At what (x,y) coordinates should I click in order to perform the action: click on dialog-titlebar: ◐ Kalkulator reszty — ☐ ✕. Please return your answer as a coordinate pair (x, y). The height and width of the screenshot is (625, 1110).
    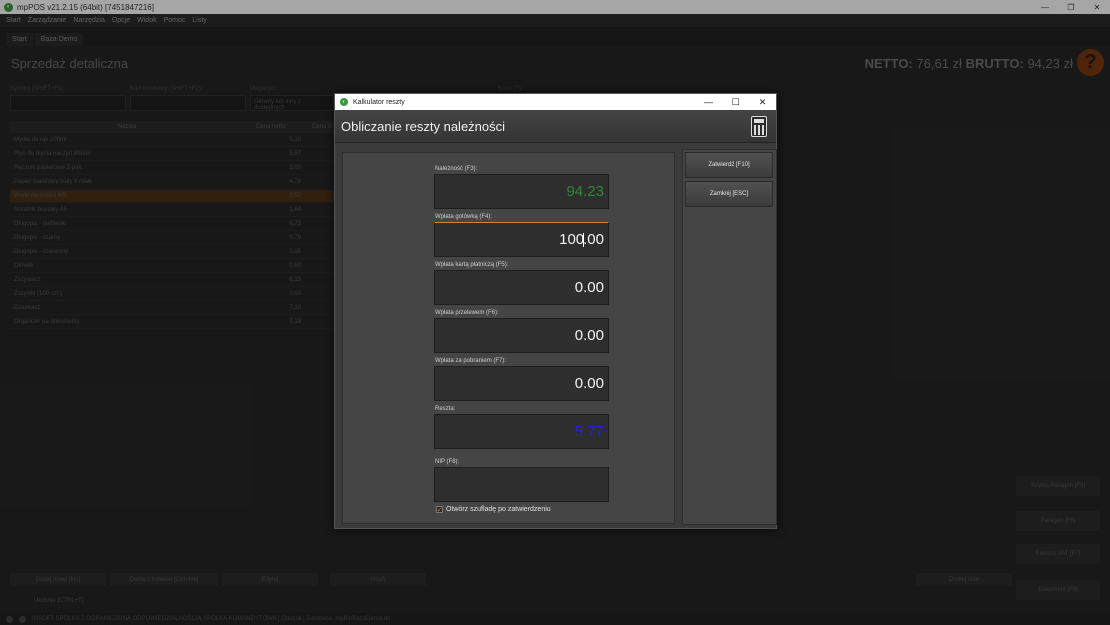
    Looking at the image, I should click on (555, 102).